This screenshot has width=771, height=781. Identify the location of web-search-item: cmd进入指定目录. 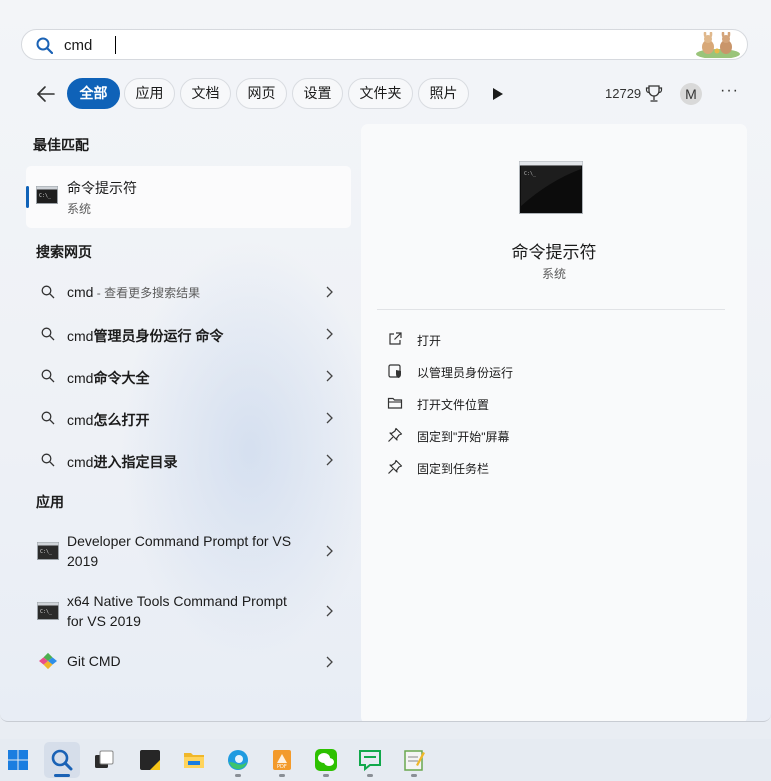
(188, 460).